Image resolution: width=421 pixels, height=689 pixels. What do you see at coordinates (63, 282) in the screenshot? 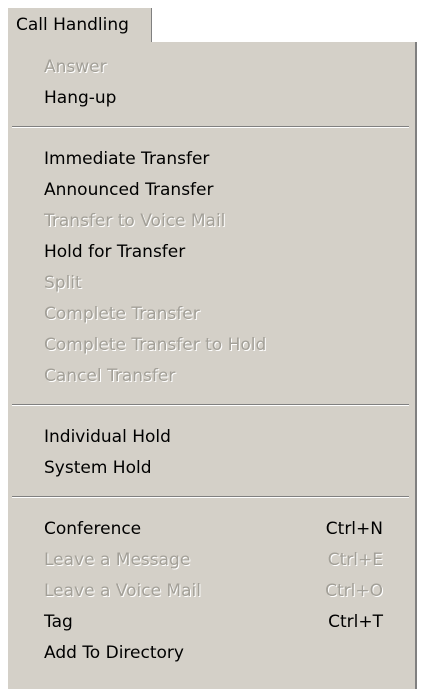
I see `menu-item-label: Split` at bounding box center [63, 282].